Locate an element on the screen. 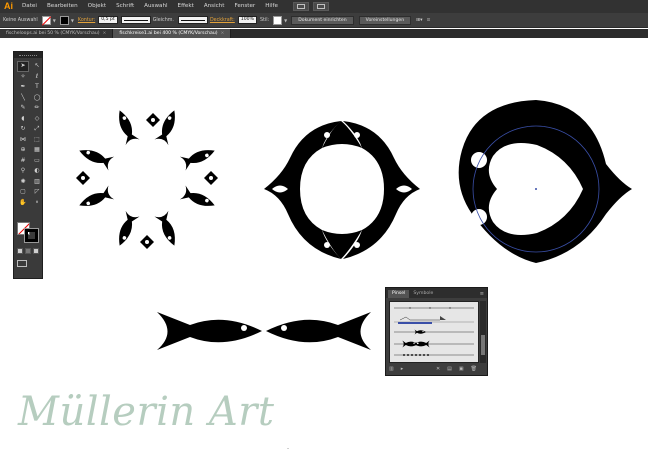  menu-auswahl: Auswahl is located at coordinates (155, 6).